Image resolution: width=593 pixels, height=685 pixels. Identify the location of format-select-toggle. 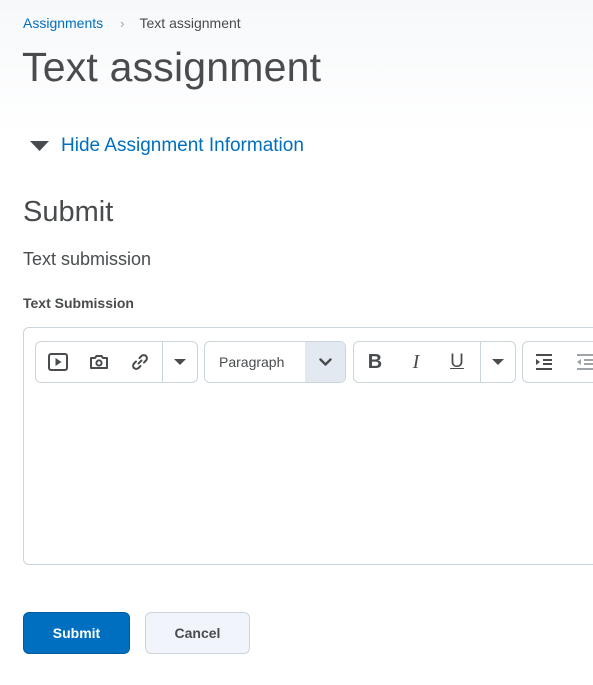
(325, 362).